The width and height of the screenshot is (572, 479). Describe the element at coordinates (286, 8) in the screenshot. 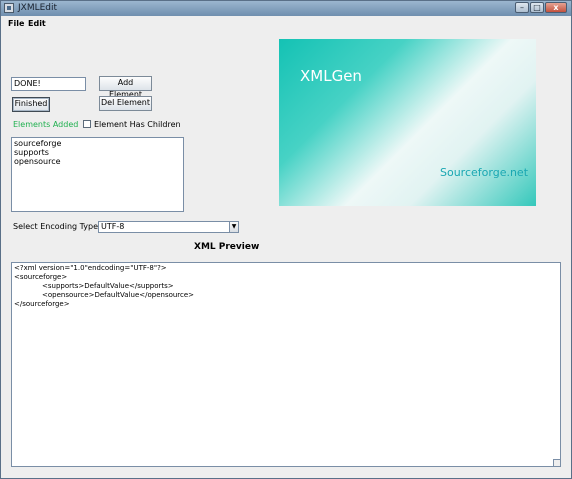

I see `title-bar: JXMLEdit – □ x` at that location.